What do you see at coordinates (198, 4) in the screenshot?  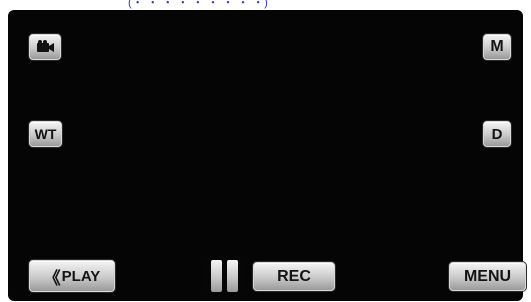 I see `caption-text: (・ ・ ・ ・ ・ ・ ・ ・ ・)` at bounding box center [198, 4].